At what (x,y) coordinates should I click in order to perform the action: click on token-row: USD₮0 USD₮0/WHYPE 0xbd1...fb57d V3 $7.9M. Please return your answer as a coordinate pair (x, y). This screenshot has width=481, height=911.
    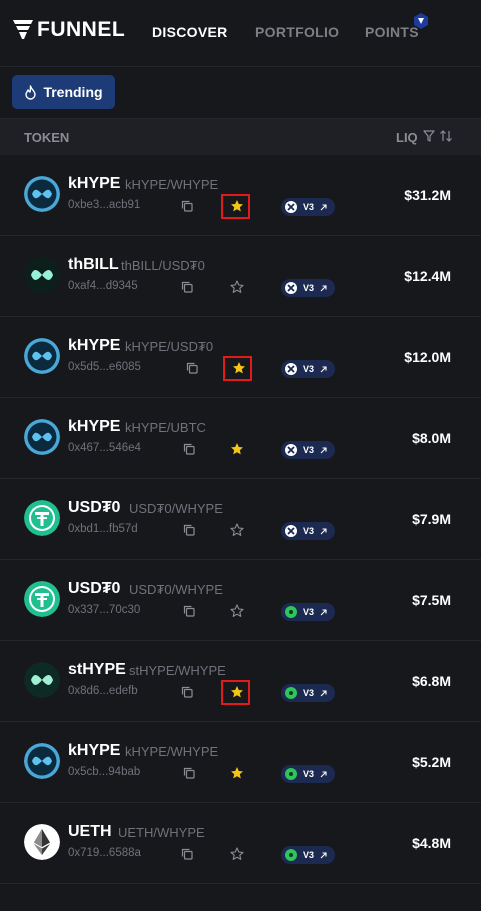
    Looking at the image, I should click on (240, 519).